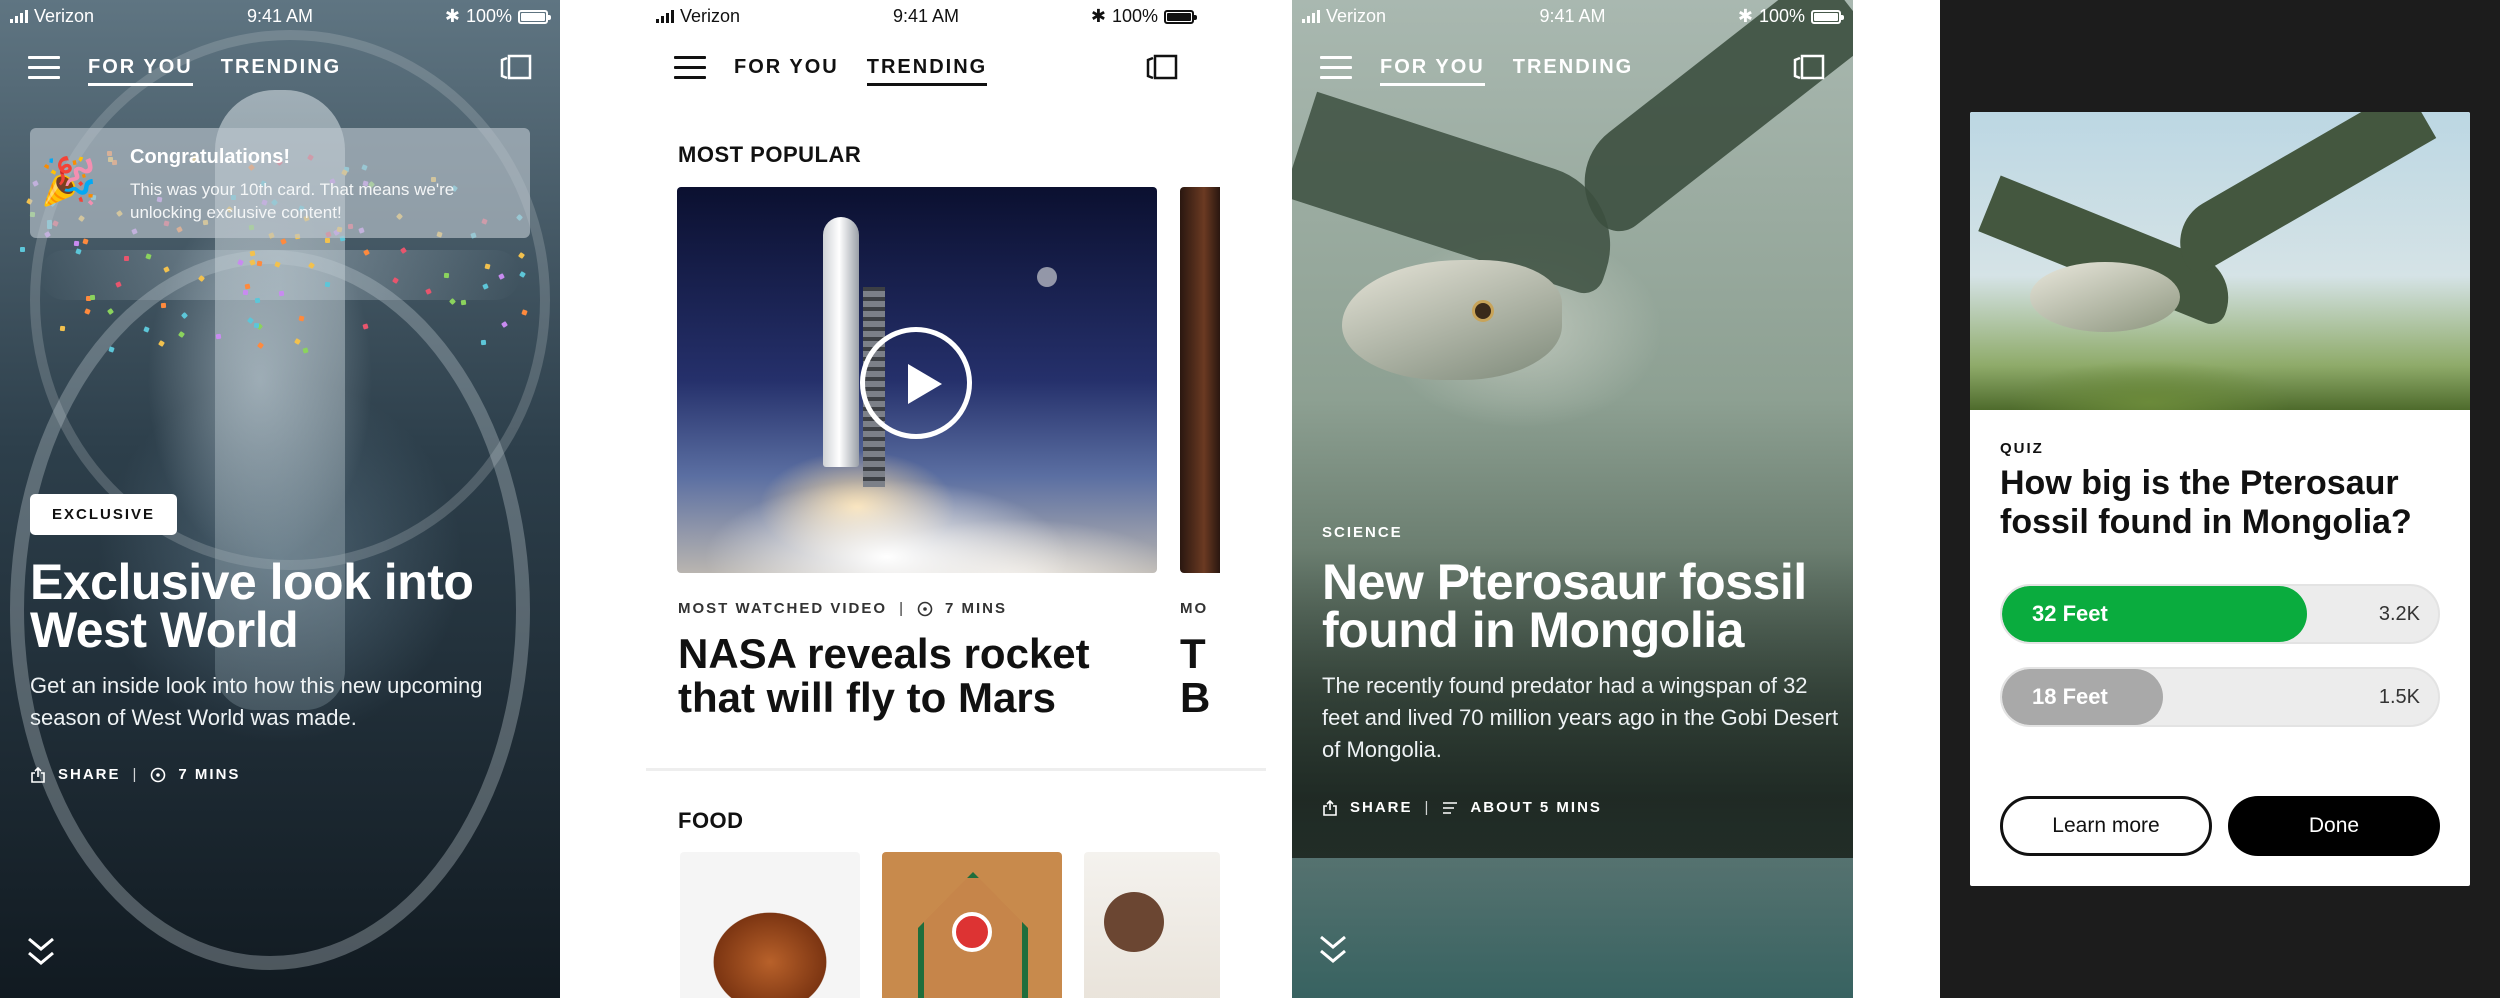 The width and height of the screenshot is (2500, 998). I want to click on learn-more-button: Learn more, so click(2106, 826).